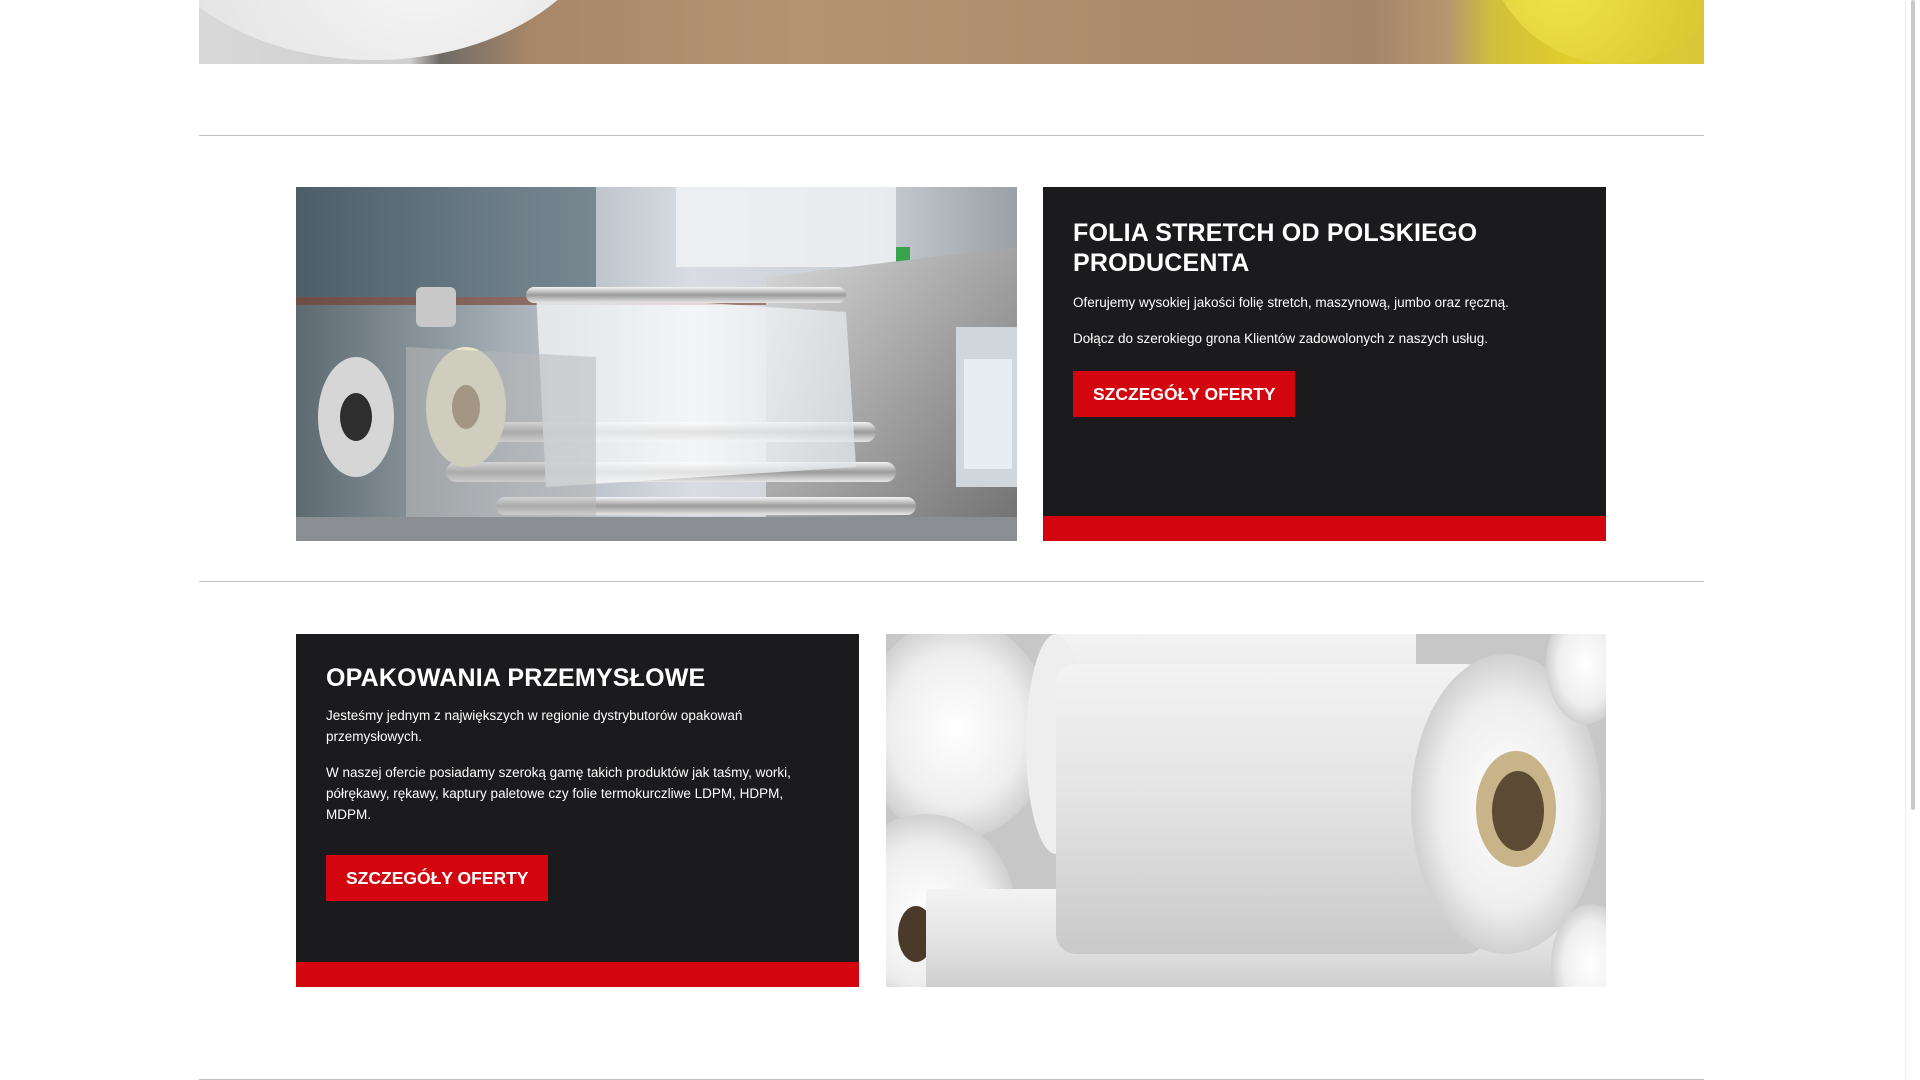 The width and height of the screenshot is (1920, 1080). I want to click on banner-yellow-roll, so click(1594, 32).